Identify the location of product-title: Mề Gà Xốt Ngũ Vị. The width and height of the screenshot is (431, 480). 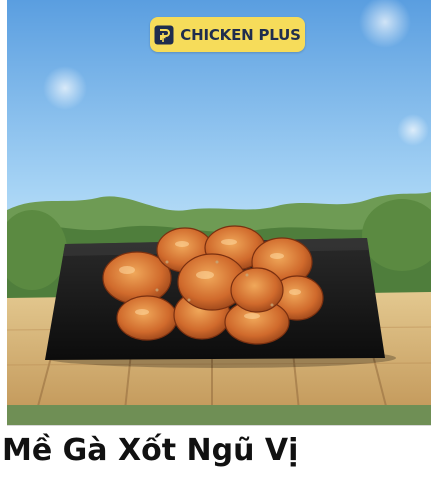
(150, 450).